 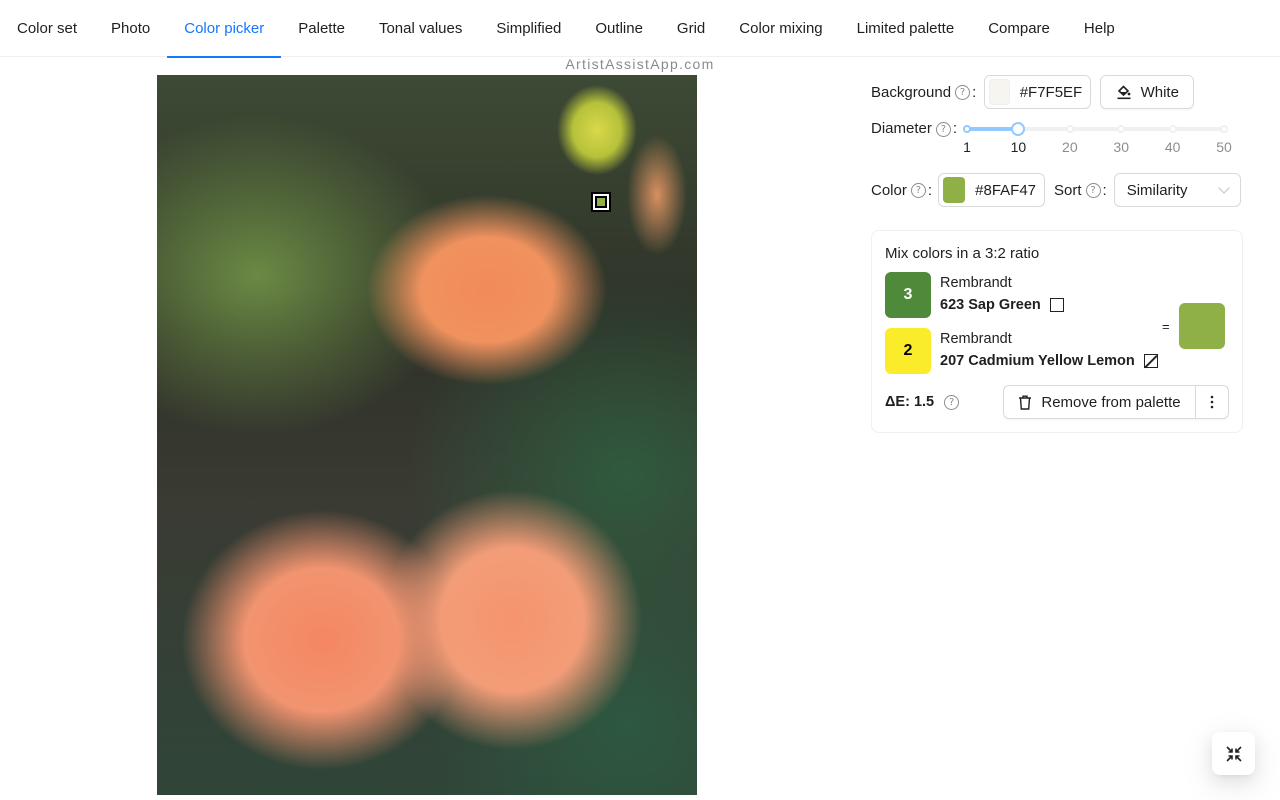 I want to click on more-options-button, so click(x=1212, y=402).